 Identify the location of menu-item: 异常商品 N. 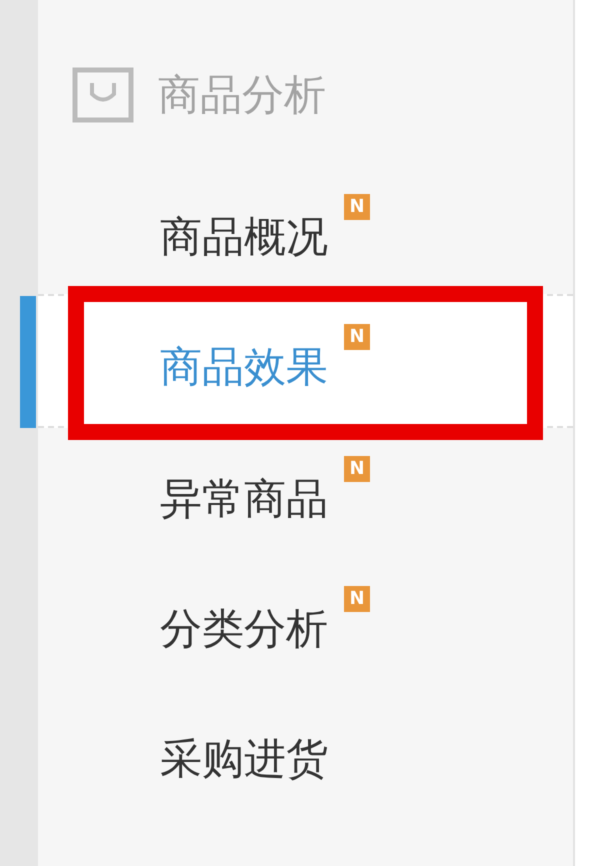
(305, 493).